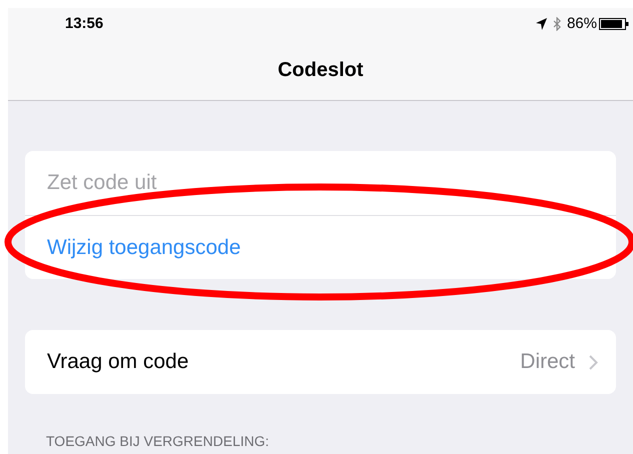  What do you see at coordinates (158, 441) in the screenshot?
I see `section-header: TOEGANG BIJ VERGRENDELING:` at bounding box center [158, 441].